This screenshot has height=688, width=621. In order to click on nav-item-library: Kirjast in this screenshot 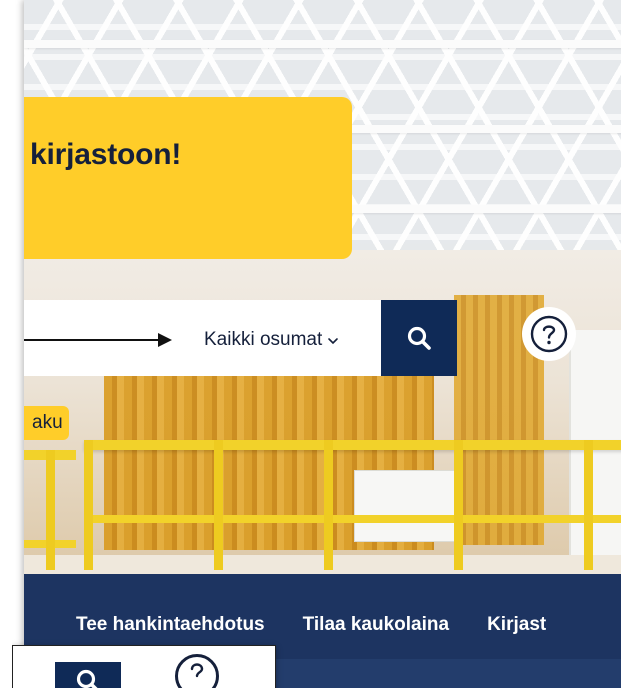, I will do `click(516, 625)`.